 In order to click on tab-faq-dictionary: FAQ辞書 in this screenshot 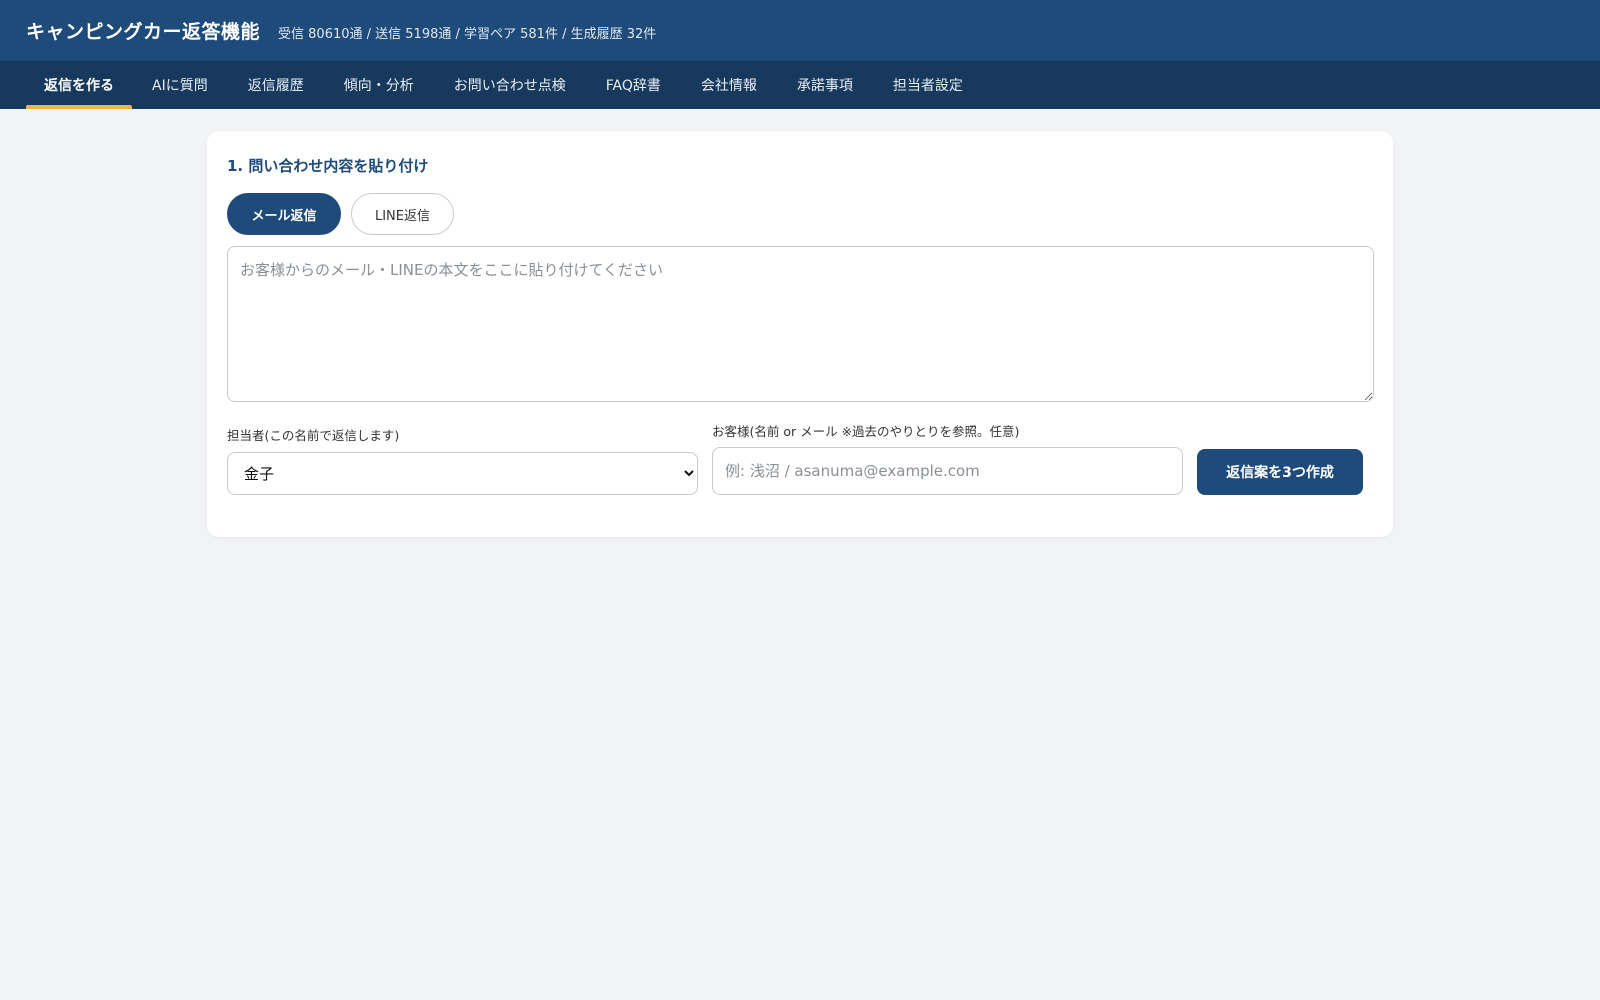, I will do `click(633, 85)`.